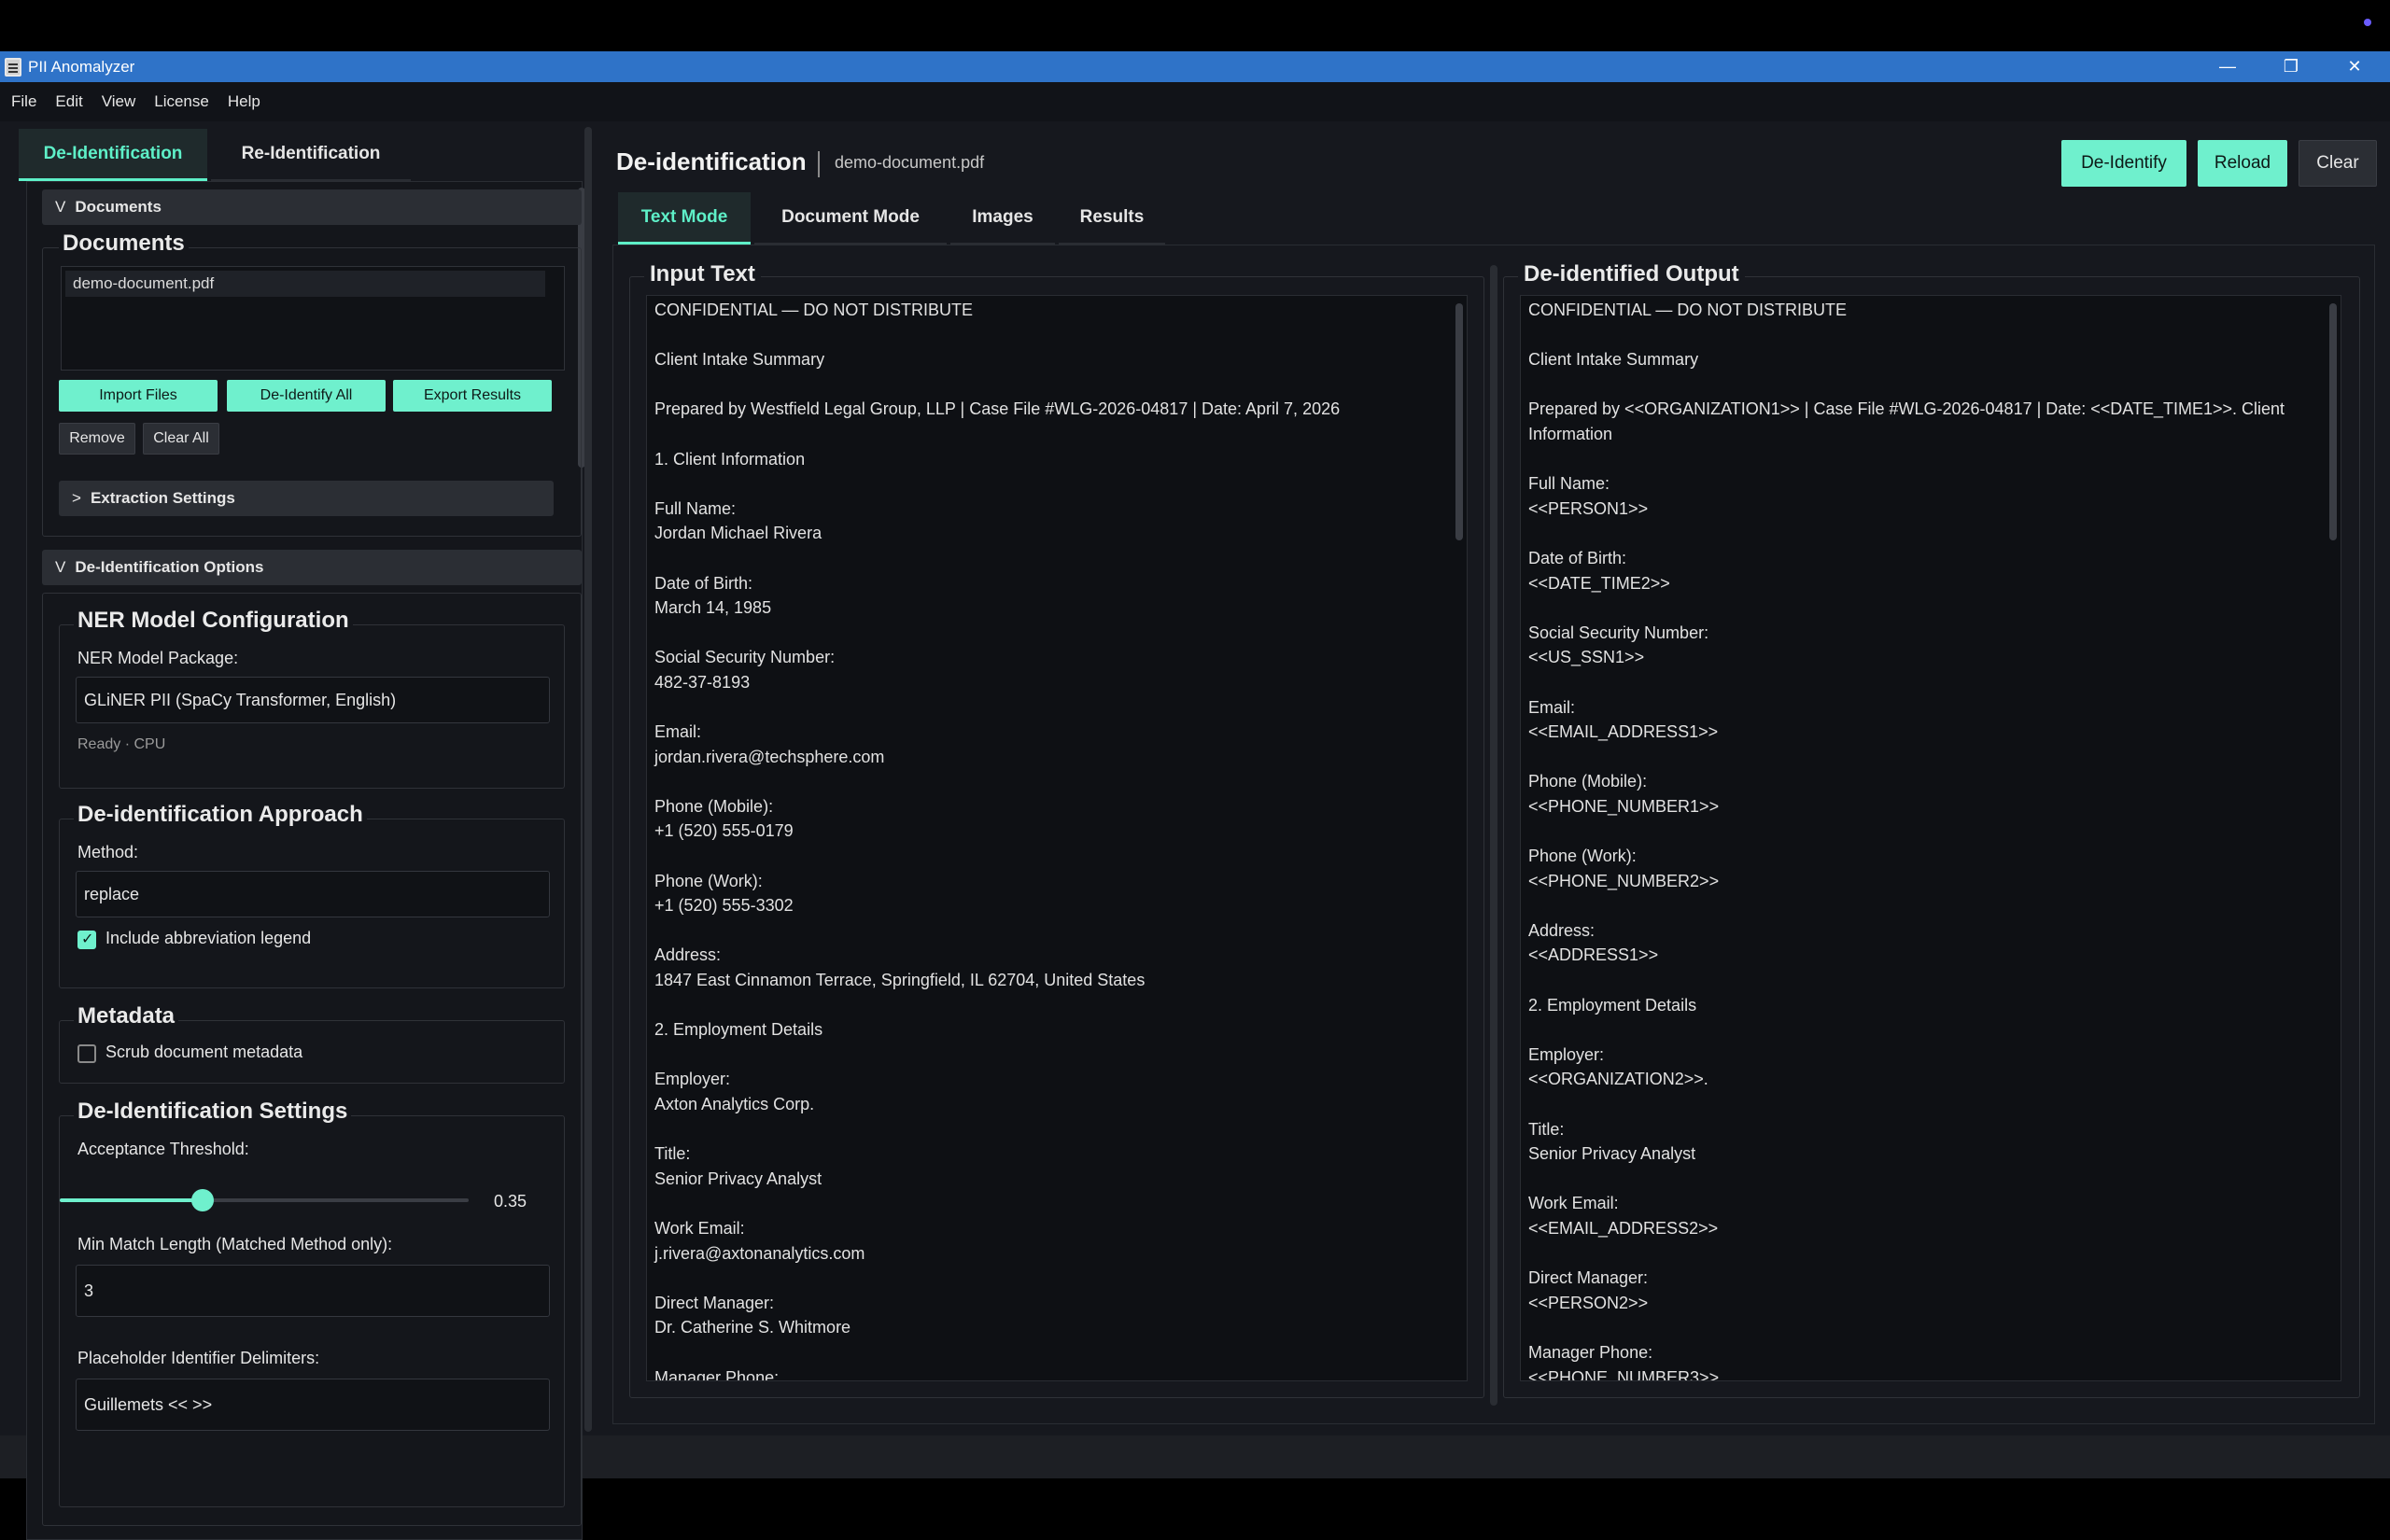  What do you see at coordinates (588, 779) in the screenshot?
I see `panel-splitter` at bounding box center [588, 779].